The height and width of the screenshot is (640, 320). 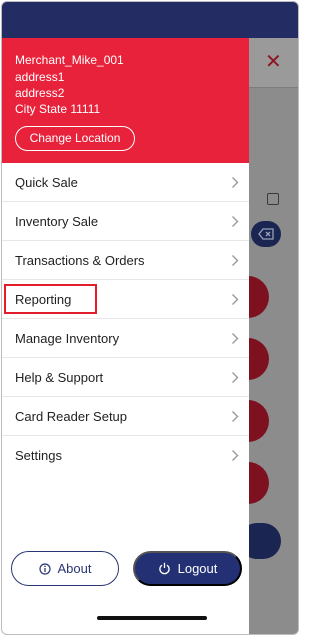 What do you see at coordinates (71, 416) in the screenshot?
I see `menu-item-label: Card Reader Setup` at bounding box center [71, 416].